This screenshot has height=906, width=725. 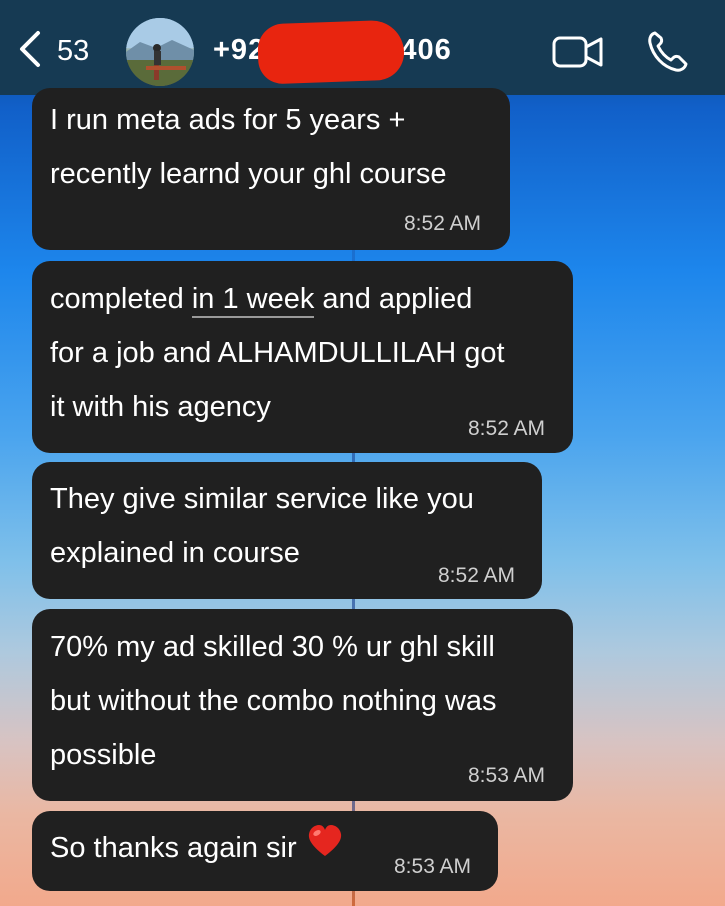 I want to click on chevron-left-icon, so click(x=30, y=49).